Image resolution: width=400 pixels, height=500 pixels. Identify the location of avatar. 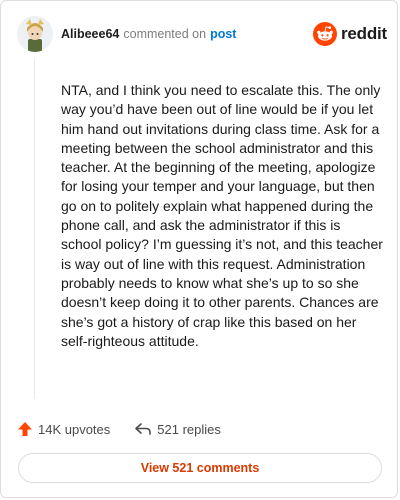
(35, 34).